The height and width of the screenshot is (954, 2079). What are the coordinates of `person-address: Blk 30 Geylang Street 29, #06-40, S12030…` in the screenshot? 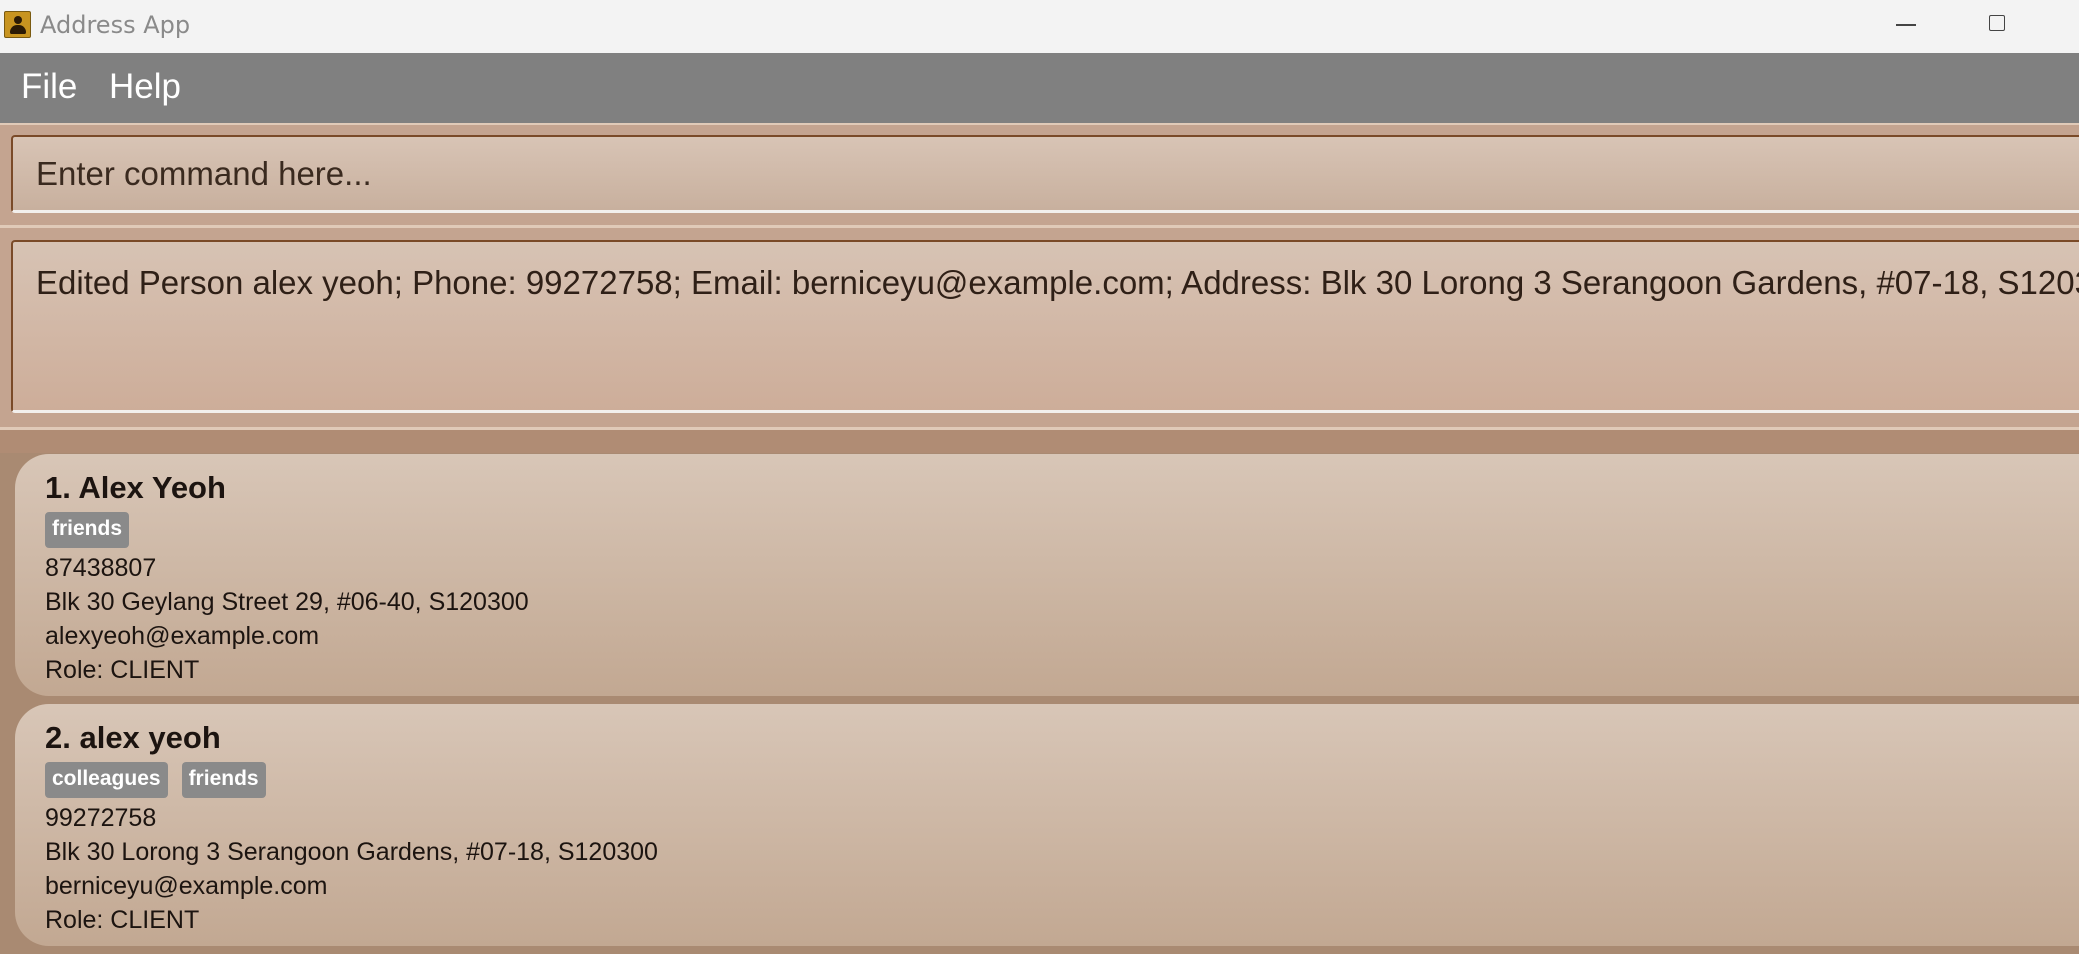 It's located at (287, 602).